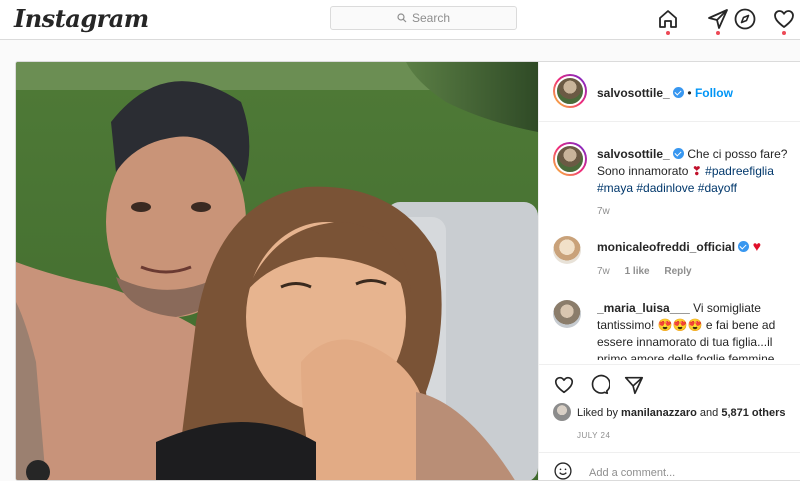 This screenshot has height=481, width=800. What do you see at coordinates (784, 19) in the screenshot?
I see `activity-heart-icon` at bounding box center [784, 19].